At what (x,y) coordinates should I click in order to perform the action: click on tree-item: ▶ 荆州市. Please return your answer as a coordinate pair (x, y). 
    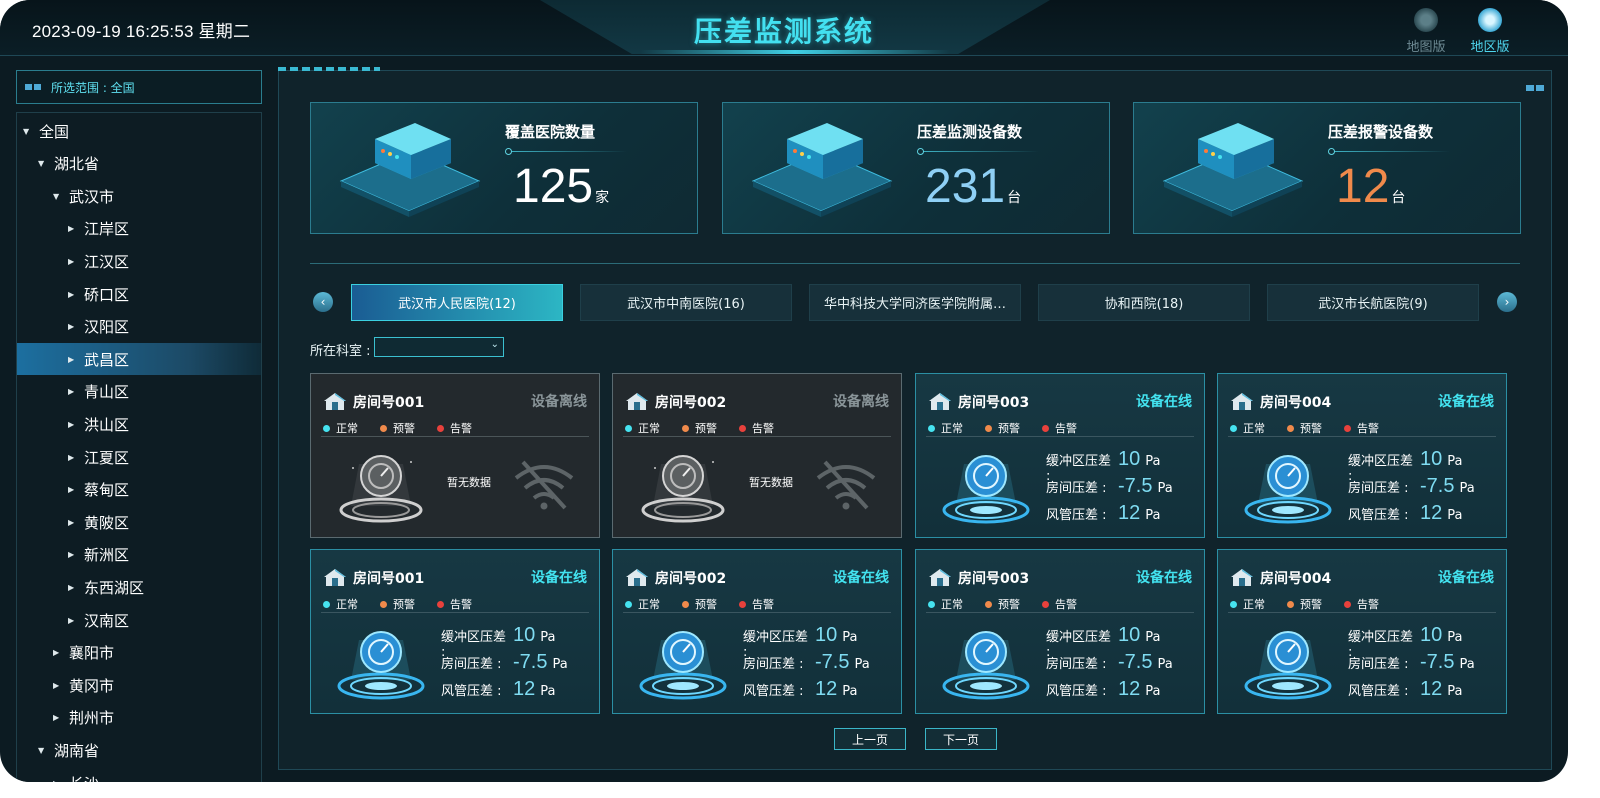
    Looking at the image, I should click on (139, 718).